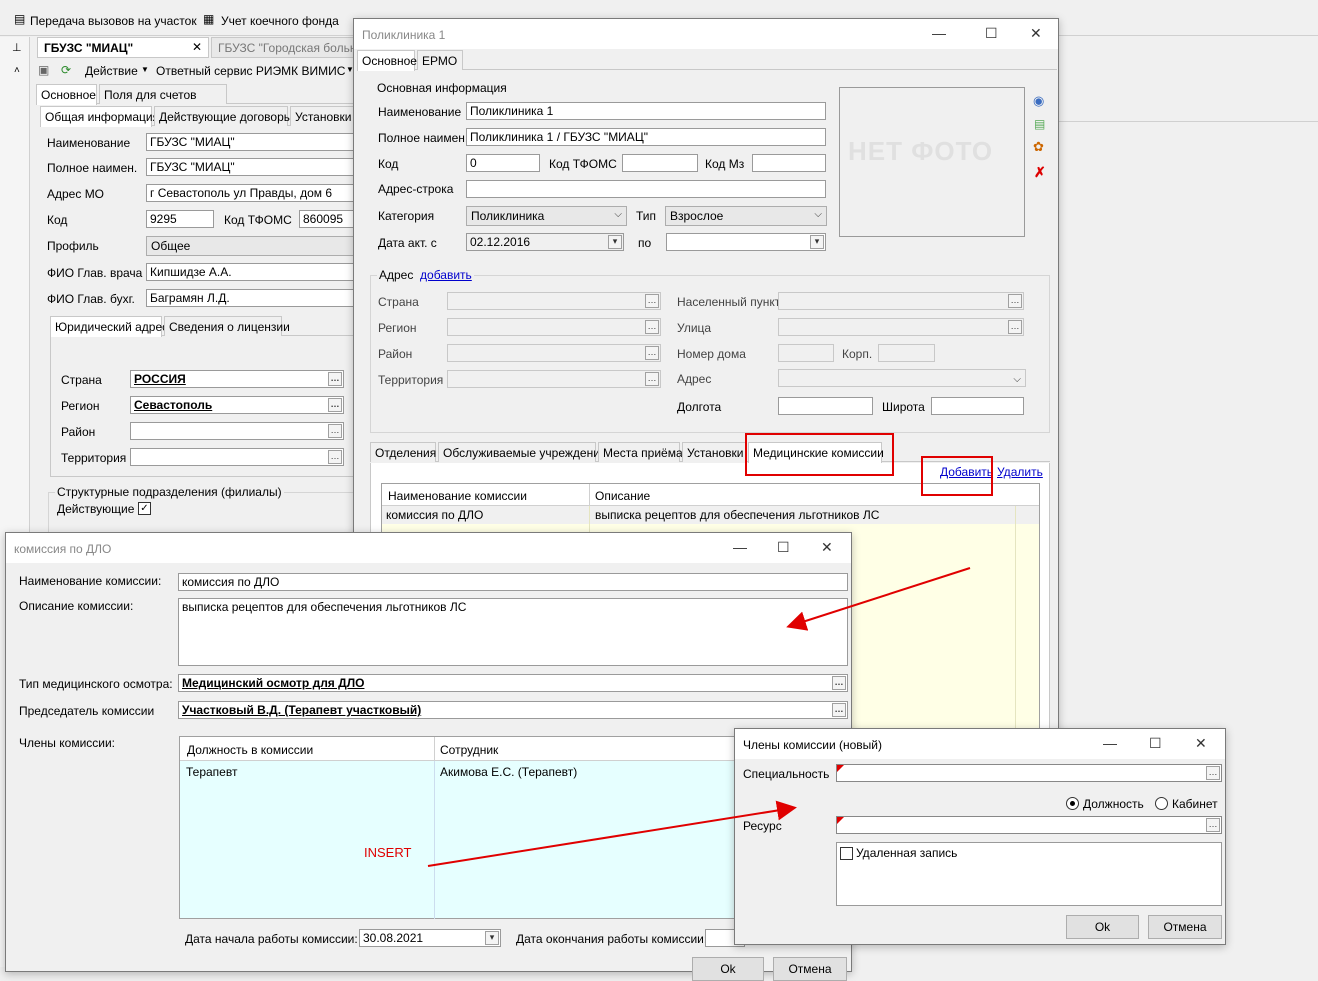 This screenshot has width=1318, height=981. Describe the element at coordinates (612, 833) in the screenshot. I see `arrow-to-member` at that location.